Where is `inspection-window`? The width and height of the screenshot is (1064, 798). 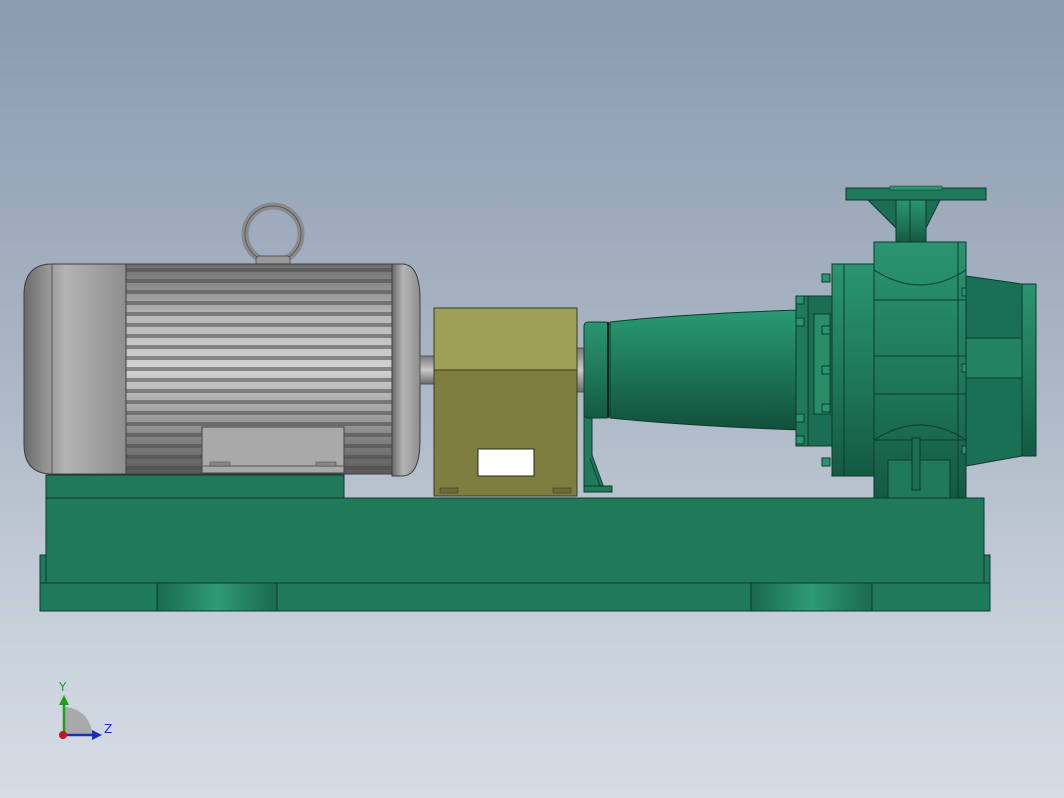 inspection-window is located at coordinates (506, 462).